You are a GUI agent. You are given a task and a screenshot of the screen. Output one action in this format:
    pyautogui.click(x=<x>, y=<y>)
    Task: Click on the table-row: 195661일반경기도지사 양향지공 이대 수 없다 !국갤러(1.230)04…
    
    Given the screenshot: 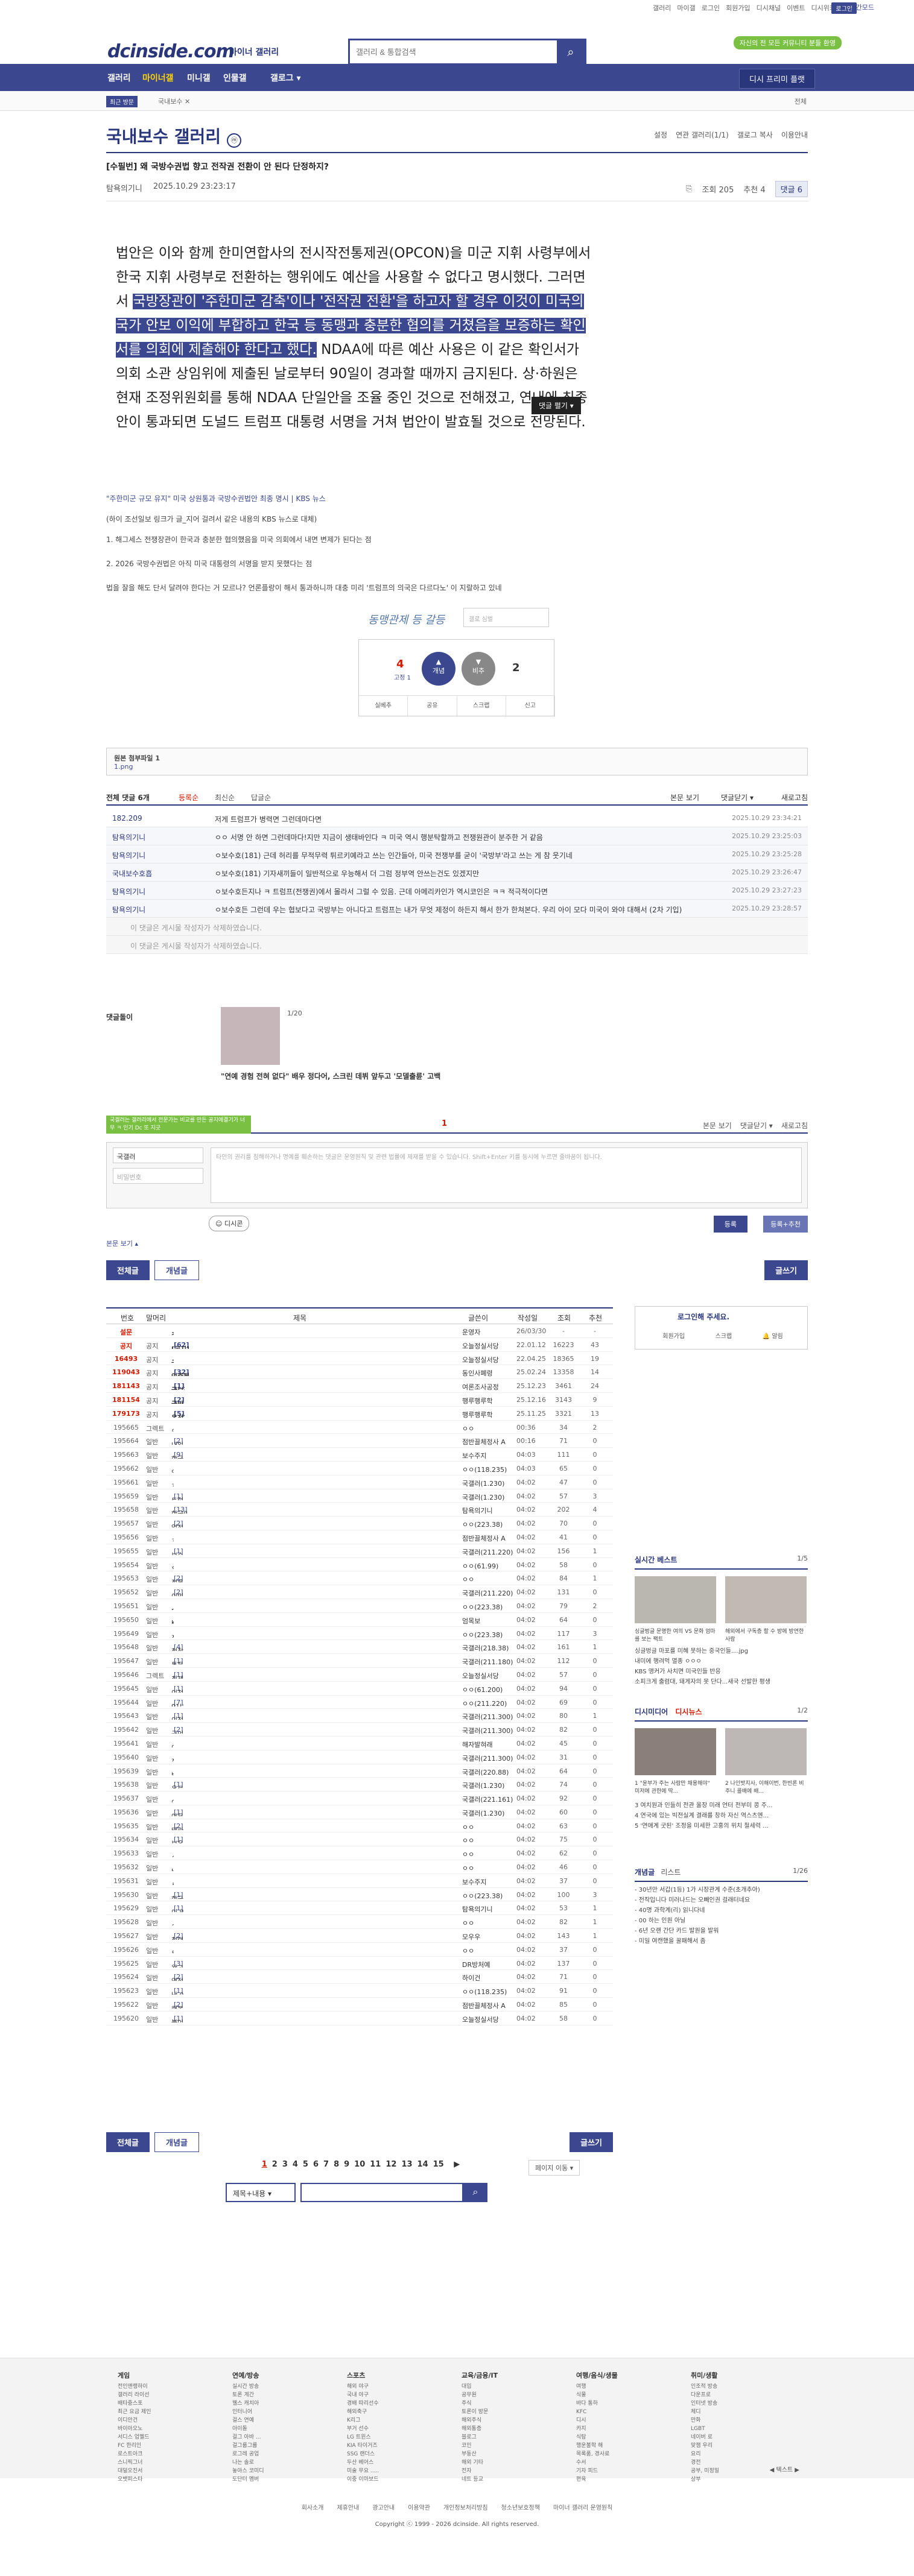 What is the action you would take?
    pyautogui.click(x=360, y=1482)
    